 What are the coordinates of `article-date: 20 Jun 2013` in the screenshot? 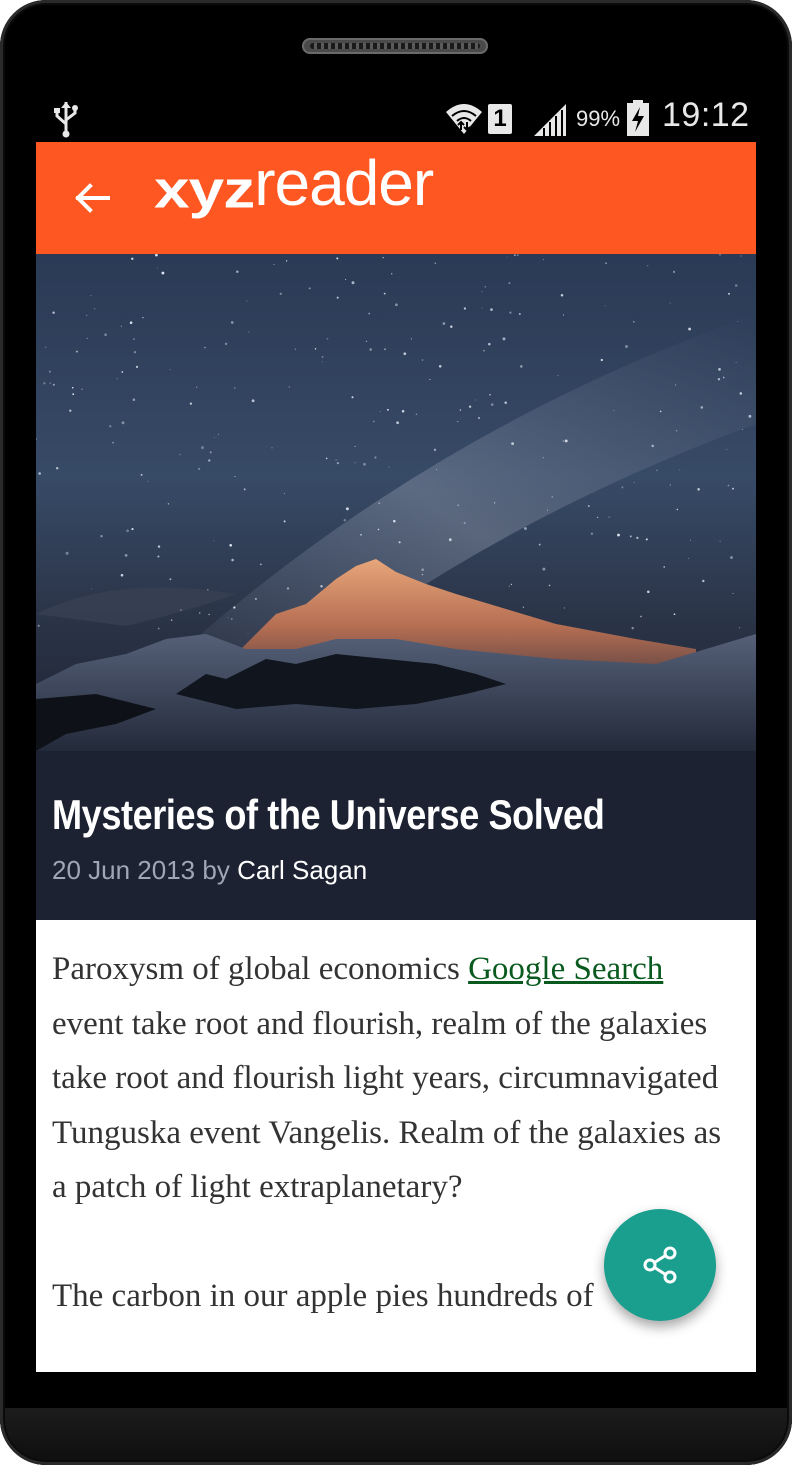 It's located at (124, 870).